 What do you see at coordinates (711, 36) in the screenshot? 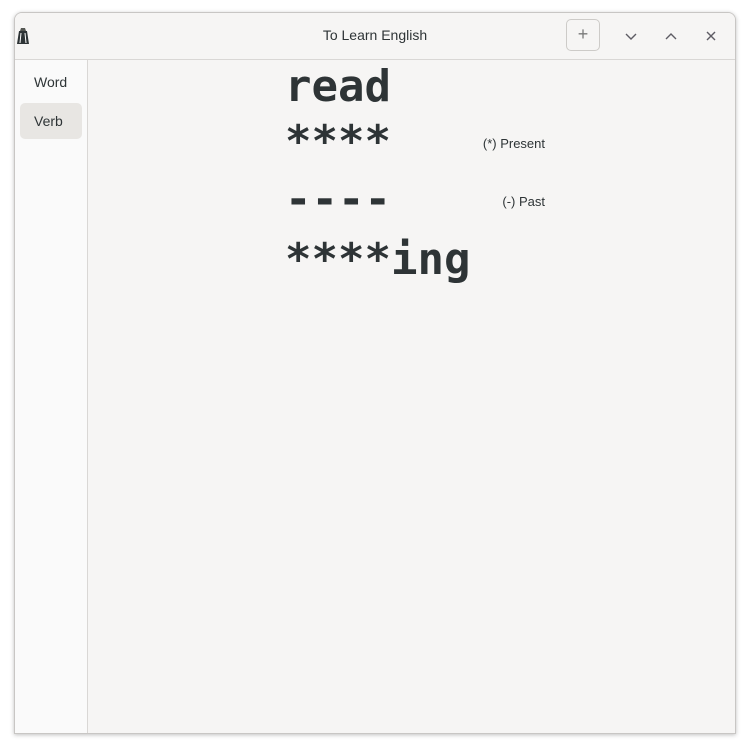
I see `close-icon` at bounding box center [711, 36].